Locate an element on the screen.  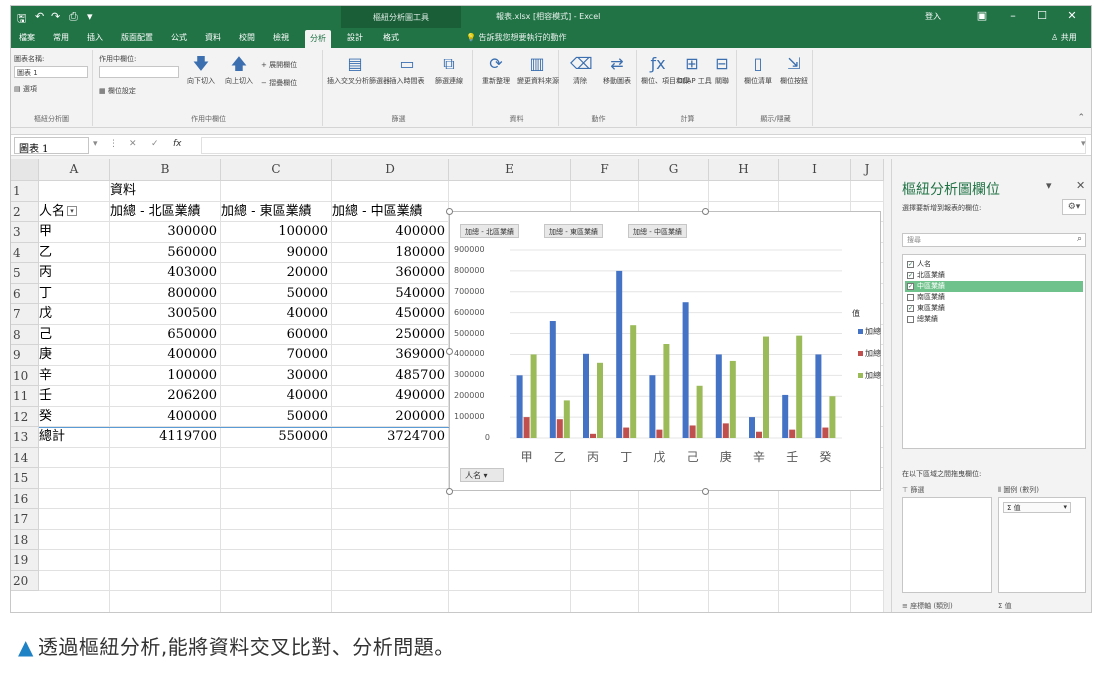
cell-value: 400000 is located at coordinates (390, 231).